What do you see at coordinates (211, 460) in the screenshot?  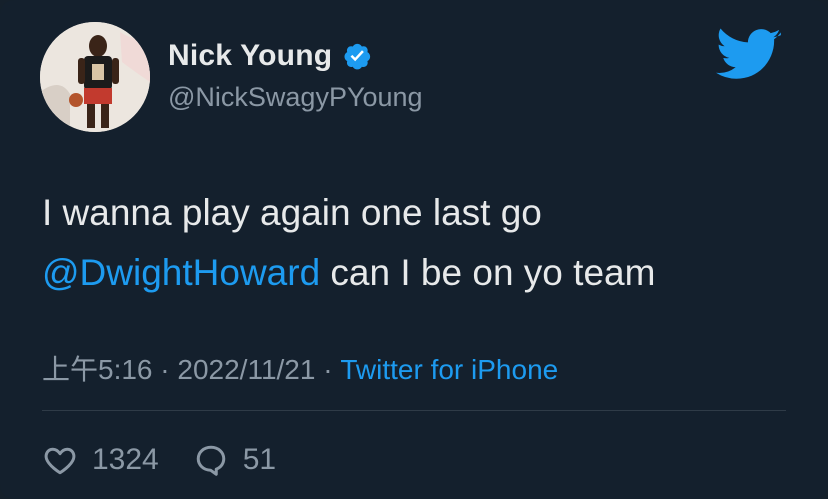 I see `reply-icon` at bounding box center [211, 460].